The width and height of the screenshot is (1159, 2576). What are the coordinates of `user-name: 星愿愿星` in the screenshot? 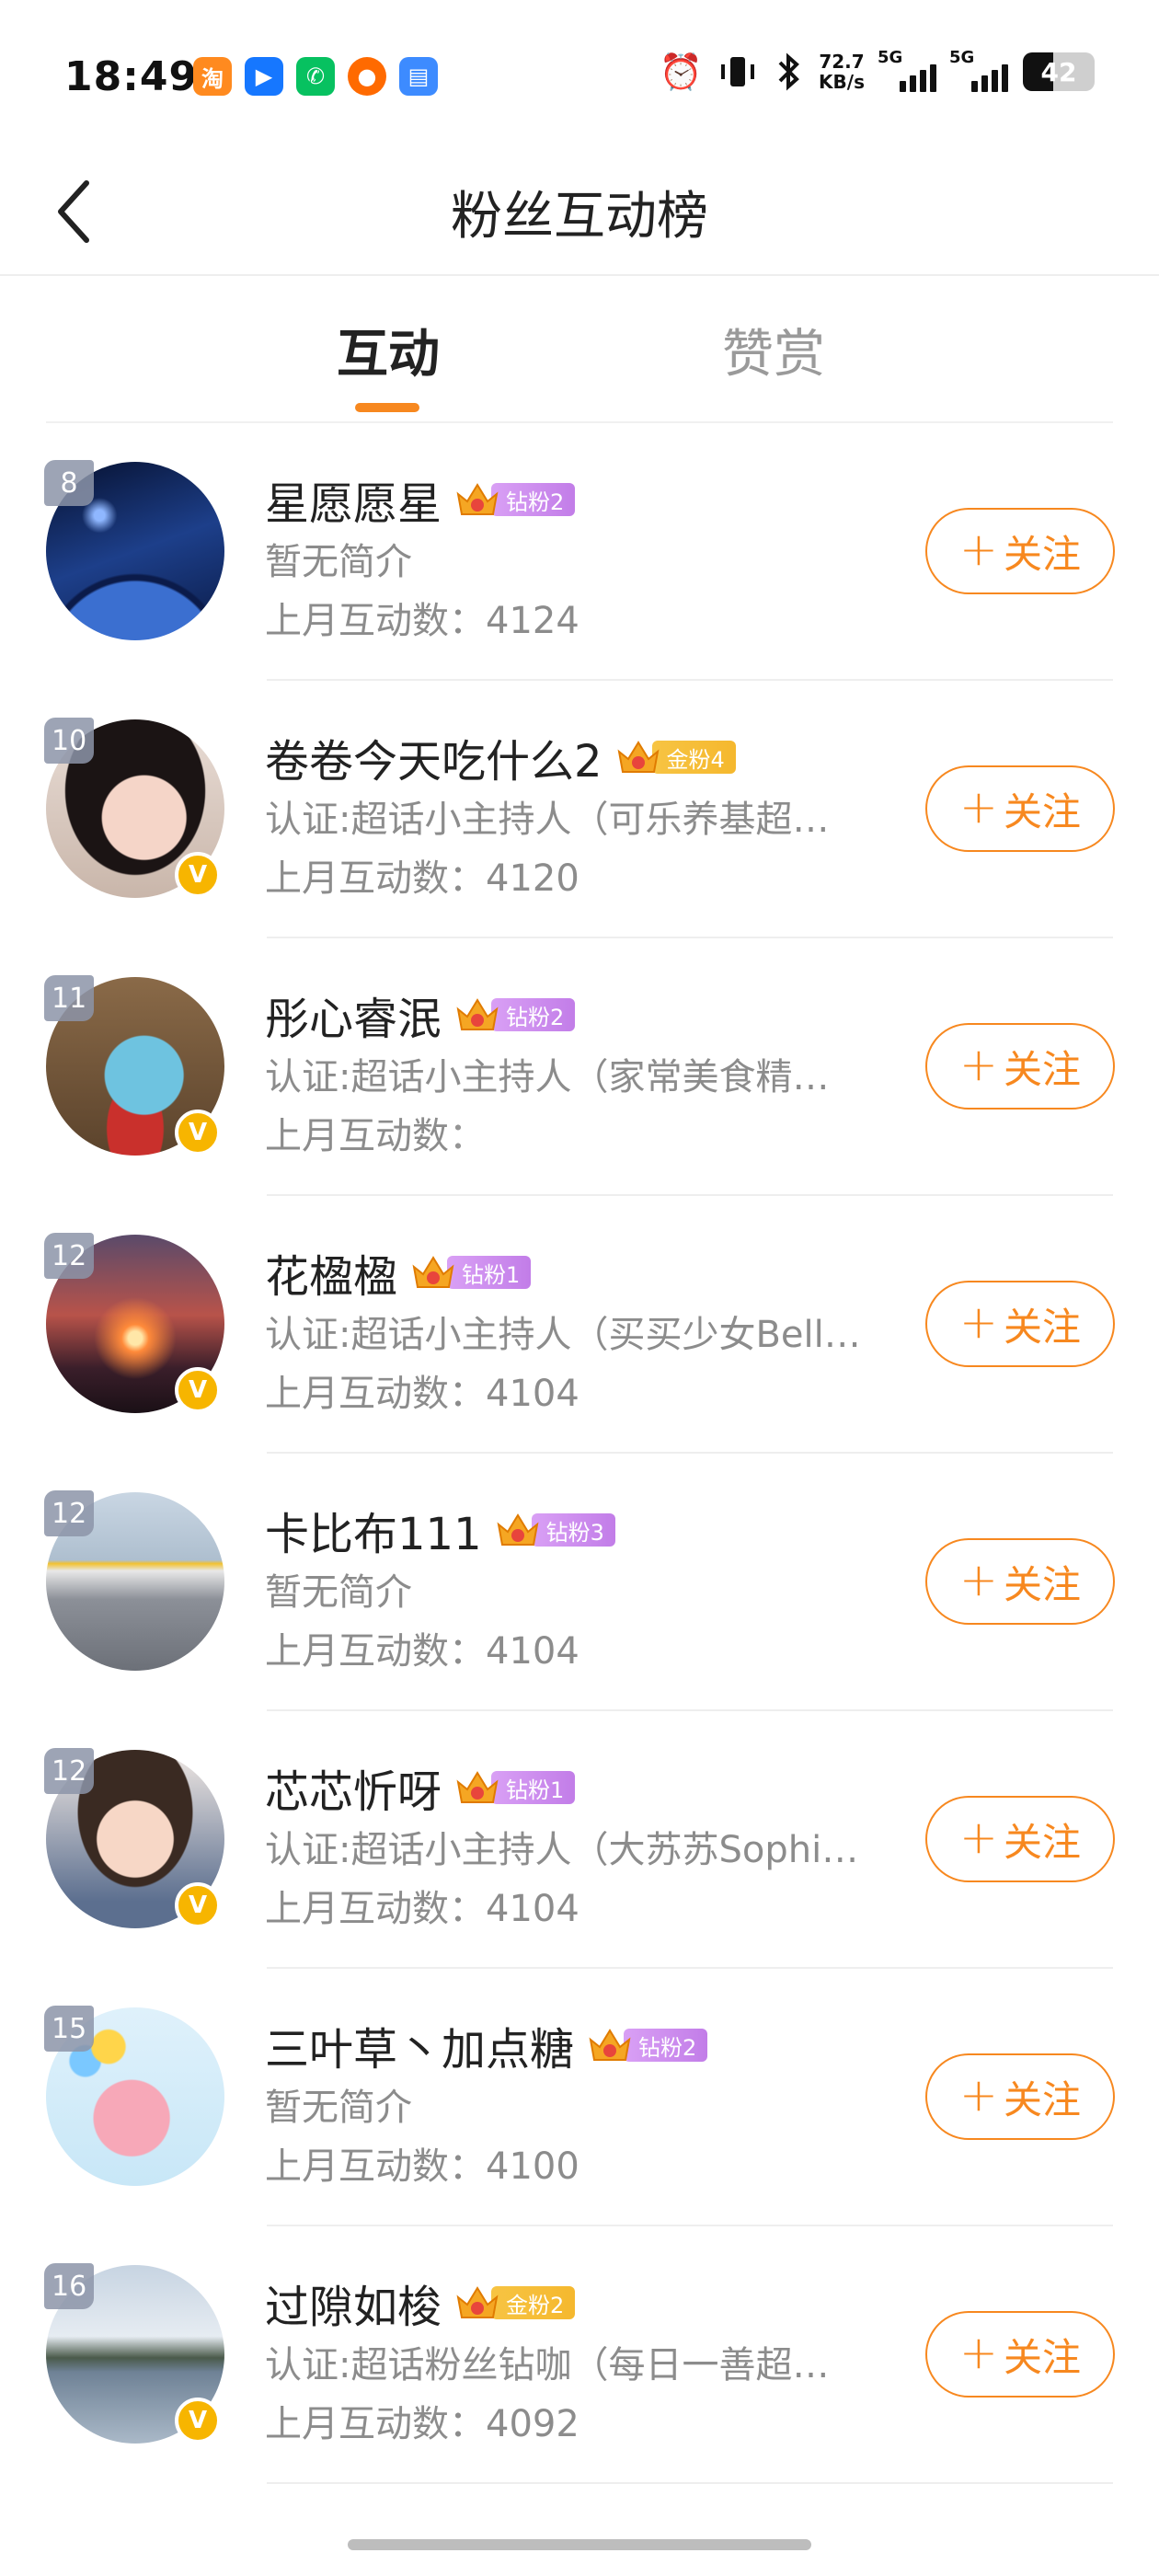 It's located at (353, 499).